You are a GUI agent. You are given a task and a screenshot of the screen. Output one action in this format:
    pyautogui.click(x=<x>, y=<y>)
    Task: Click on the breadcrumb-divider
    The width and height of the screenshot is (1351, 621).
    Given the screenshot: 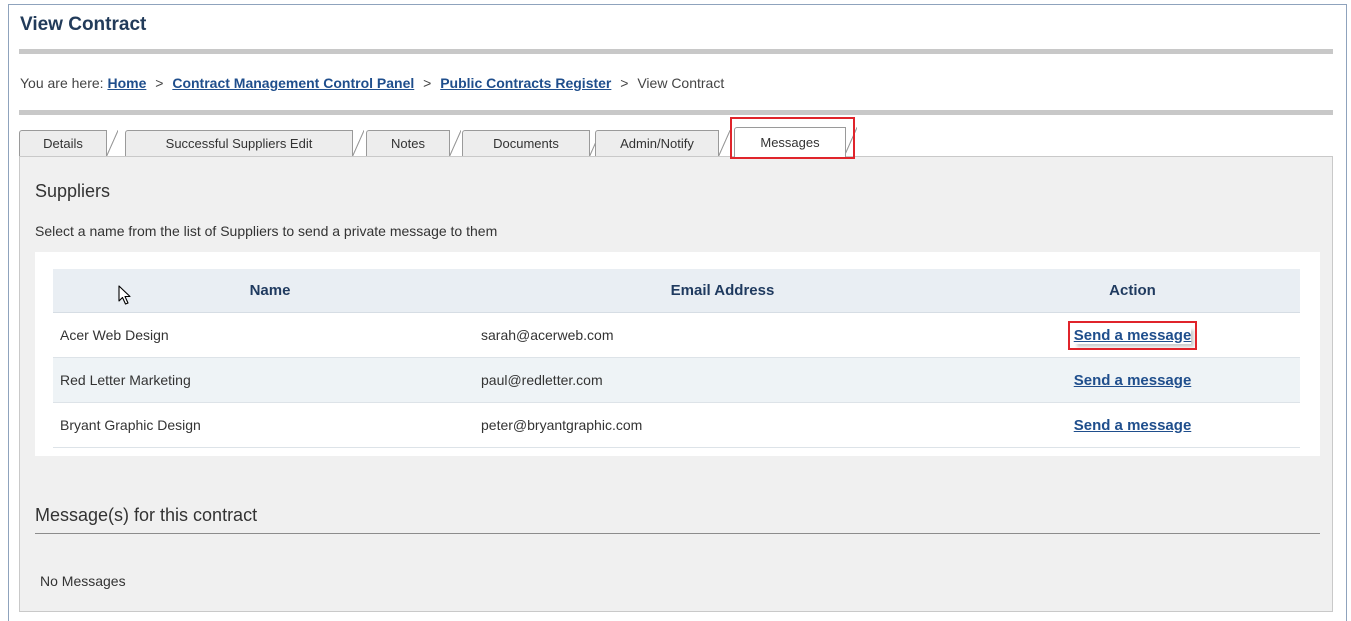 What is the action you would take?
    pyautogui.click(x=676, y=112)
    